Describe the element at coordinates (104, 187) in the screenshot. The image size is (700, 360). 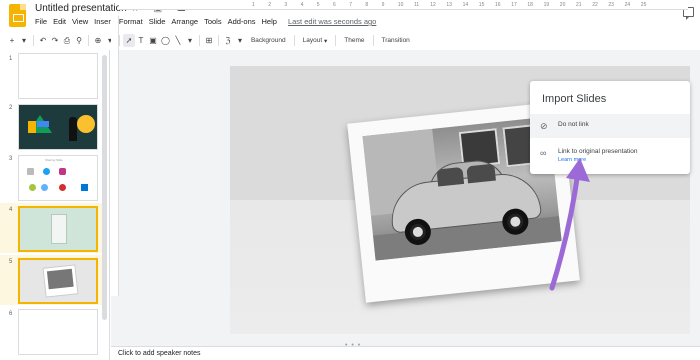
I see `filmstrip-scrollbar` at that location.